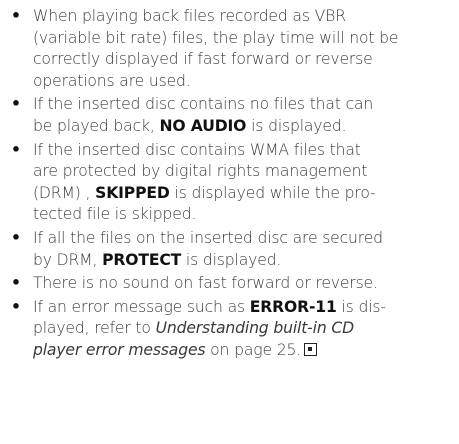  I want to click on note-text: is displayed while the pro-, so click(272, 192).